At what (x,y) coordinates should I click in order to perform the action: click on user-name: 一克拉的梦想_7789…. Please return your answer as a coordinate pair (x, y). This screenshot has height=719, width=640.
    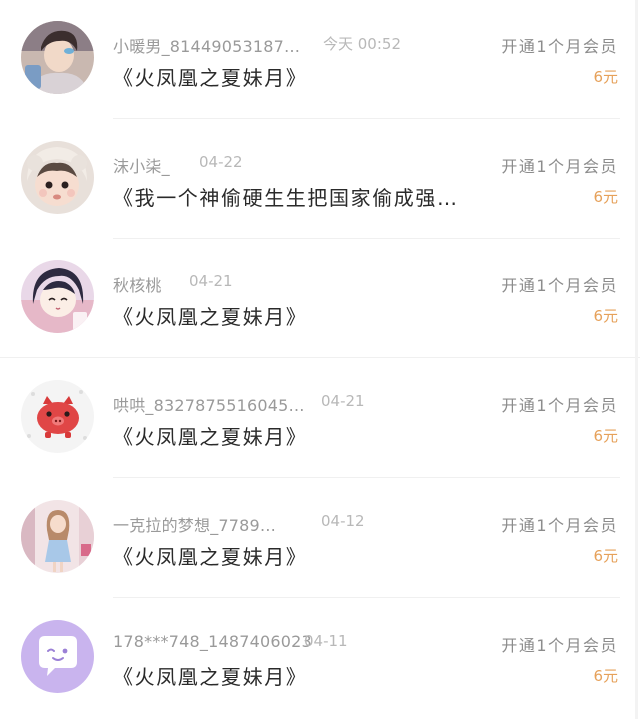
    Looking at the image, I should click on (194, 524).